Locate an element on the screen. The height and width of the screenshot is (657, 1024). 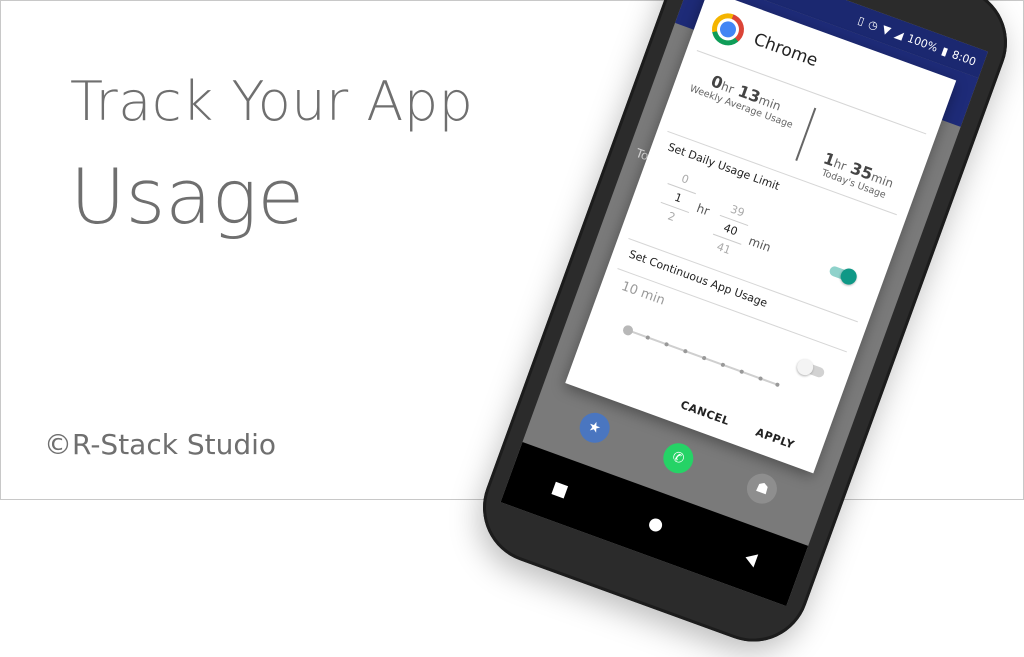
clock: 8:00 is located at coordinates (964, 58).